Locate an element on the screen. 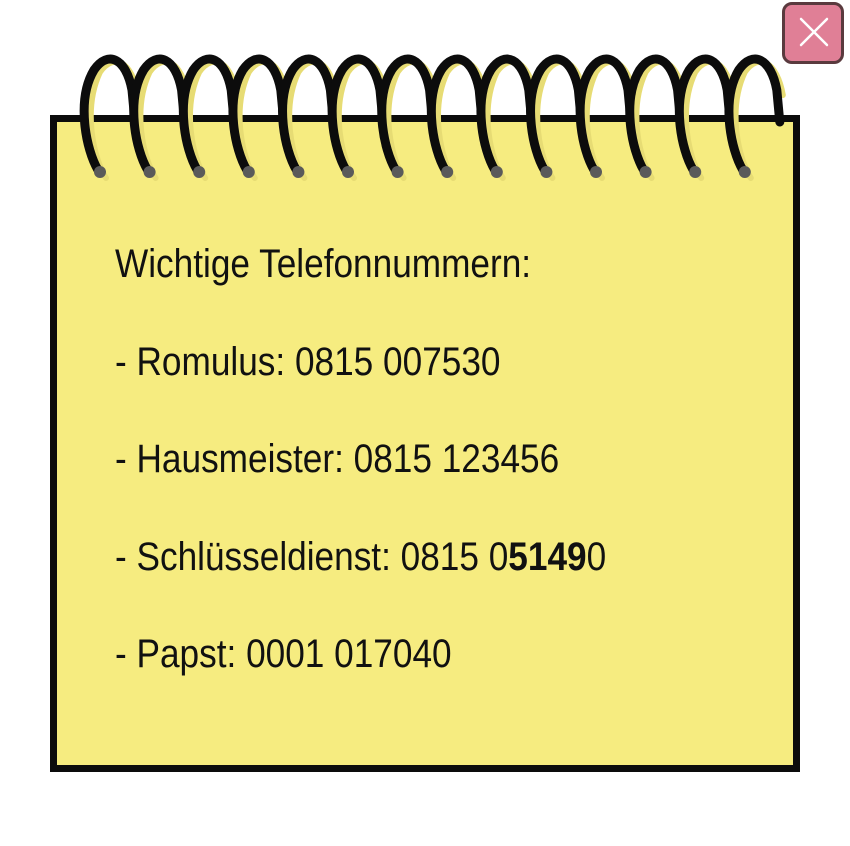  phone-entry-romulus: - Romulus: 0815 007530 is located at coordinates (308, 361).